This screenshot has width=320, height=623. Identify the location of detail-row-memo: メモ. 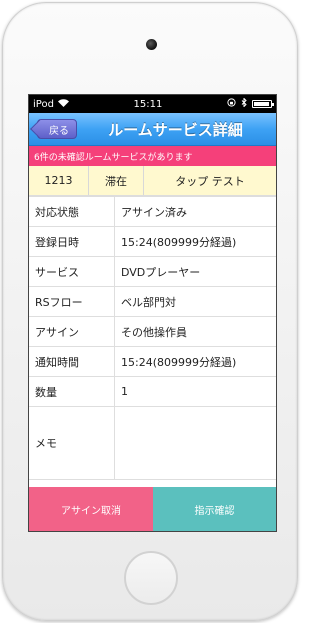
(152, 443).